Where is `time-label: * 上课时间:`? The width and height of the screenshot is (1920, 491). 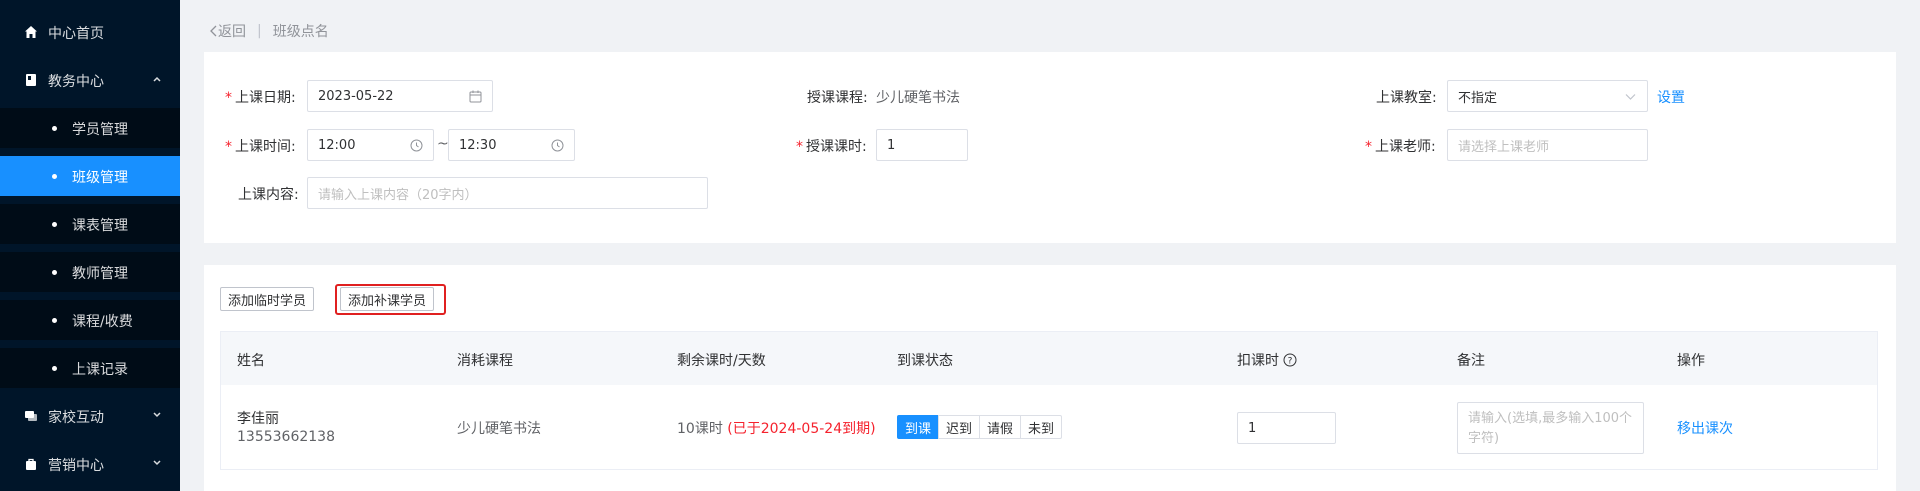
time-label: * 上课时间: is located at coordinates (260, 147).